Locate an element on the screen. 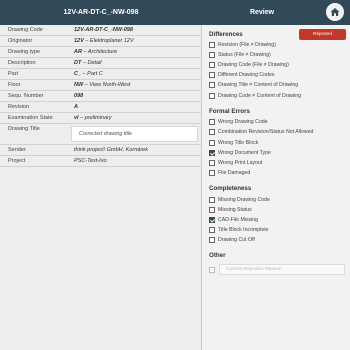 Image resolution: width=350 pixels, height=350 pixels. checkbox-label: Revision (File ≠ Drawing) is located at coordinates (247, 45).